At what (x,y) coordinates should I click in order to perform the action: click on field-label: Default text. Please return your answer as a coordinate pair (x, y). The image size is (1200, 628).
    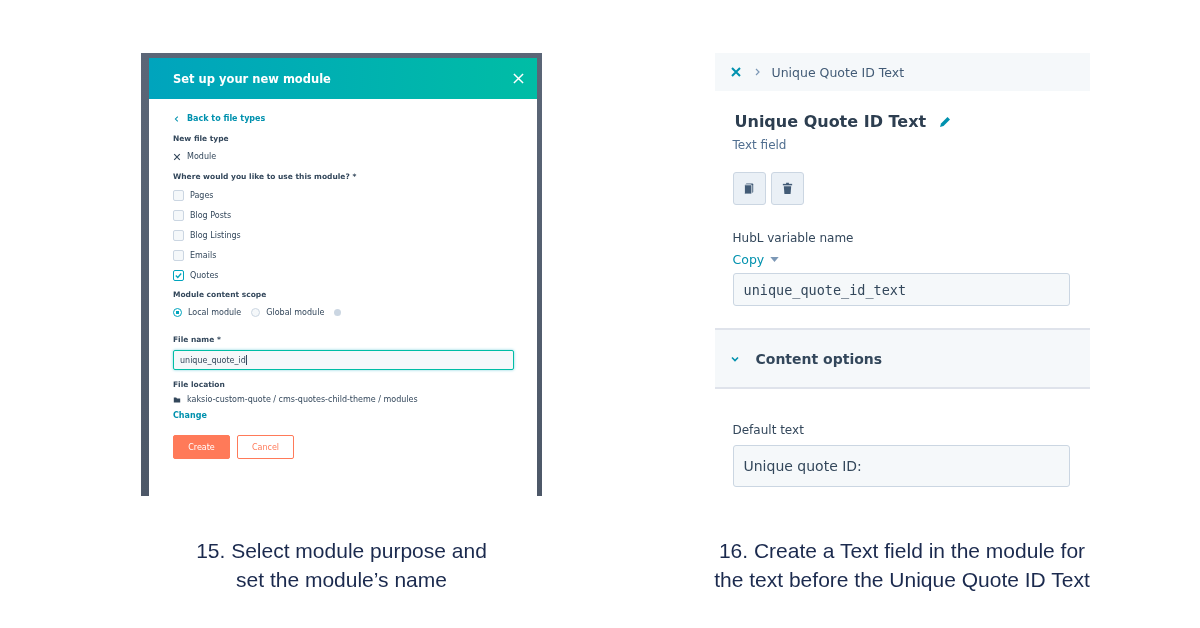
    Looking at the image, I should click on (768, 430).